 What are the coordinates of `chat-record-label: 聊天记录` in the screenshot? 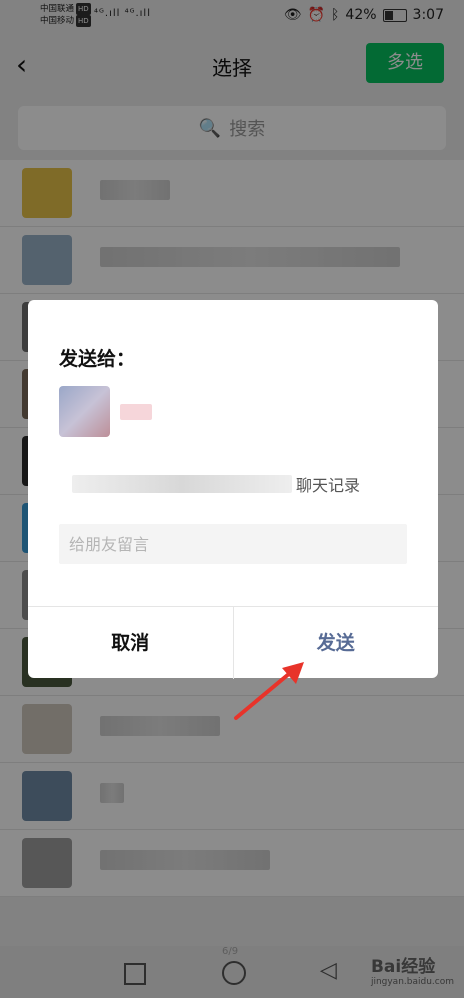 It's located at (328, 485).